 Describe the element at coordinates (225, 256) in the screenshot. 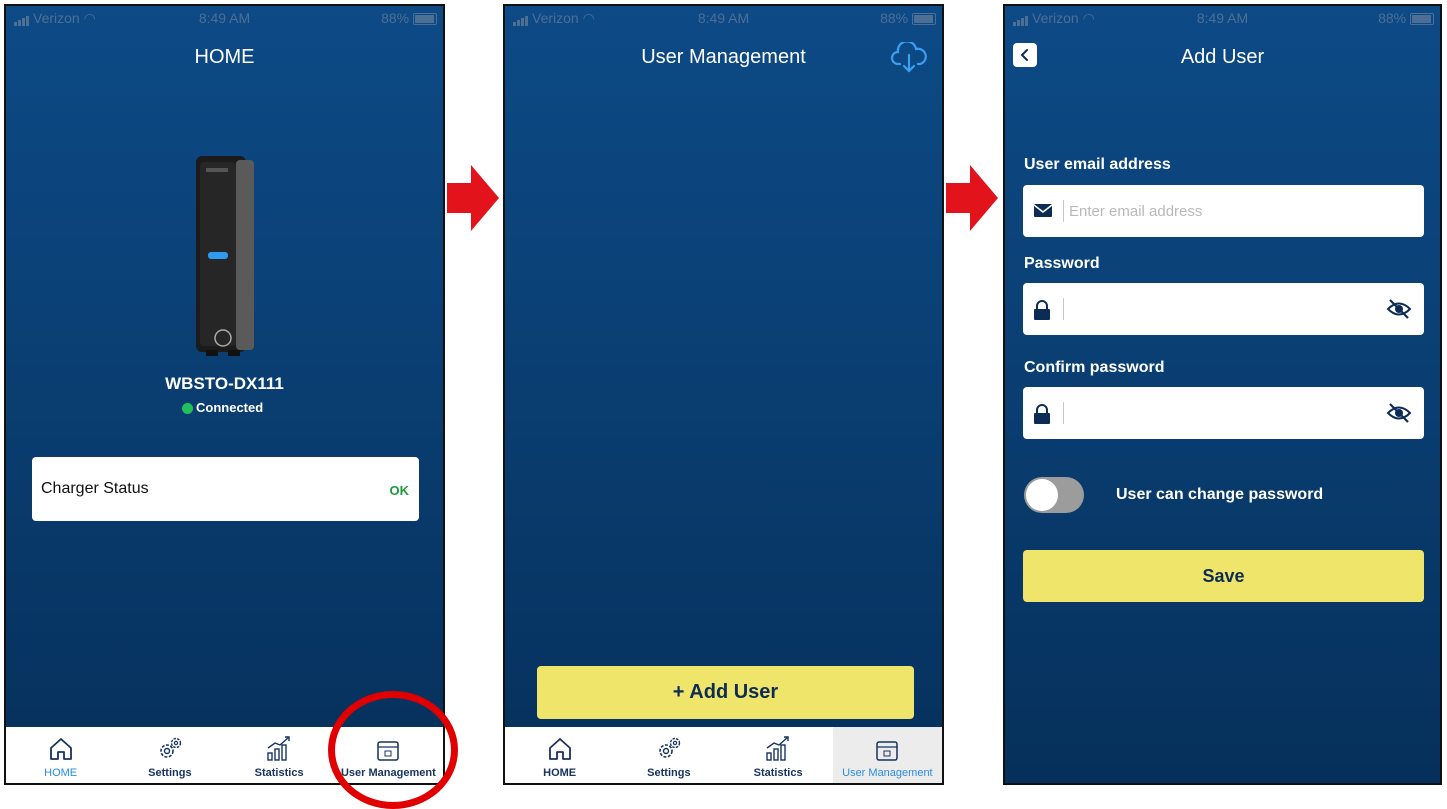

I see `charger-device-image` at that location.